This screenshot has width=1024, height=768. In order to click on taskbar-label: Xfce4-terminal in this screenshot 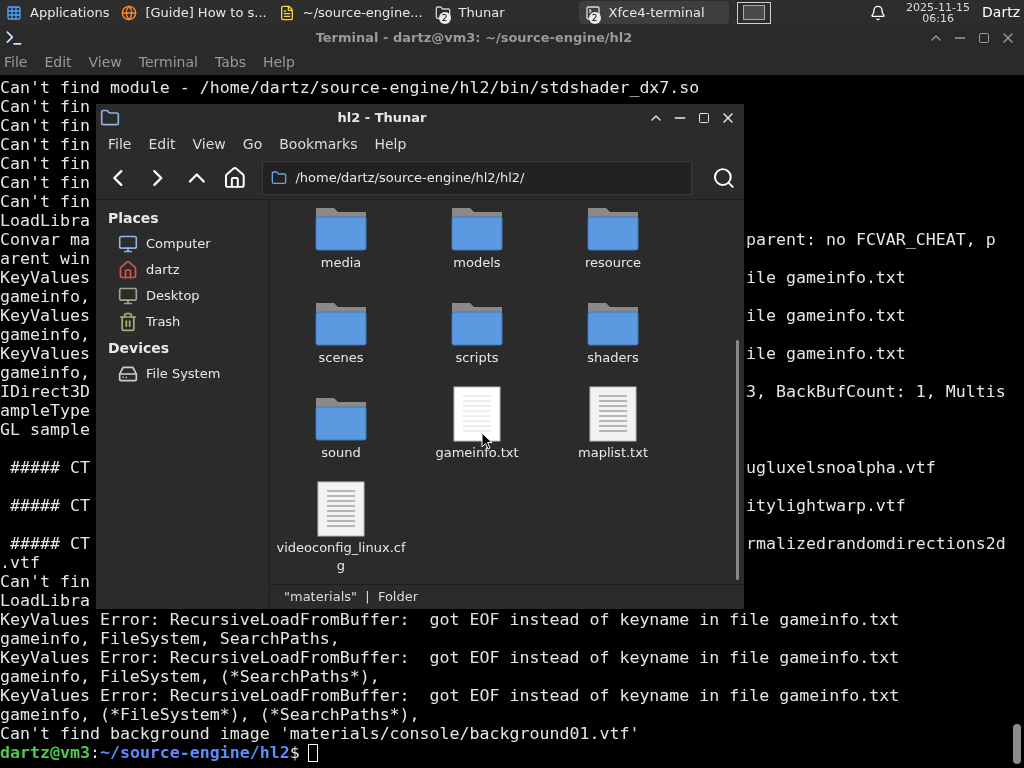, I will do `click(656, 12)`.